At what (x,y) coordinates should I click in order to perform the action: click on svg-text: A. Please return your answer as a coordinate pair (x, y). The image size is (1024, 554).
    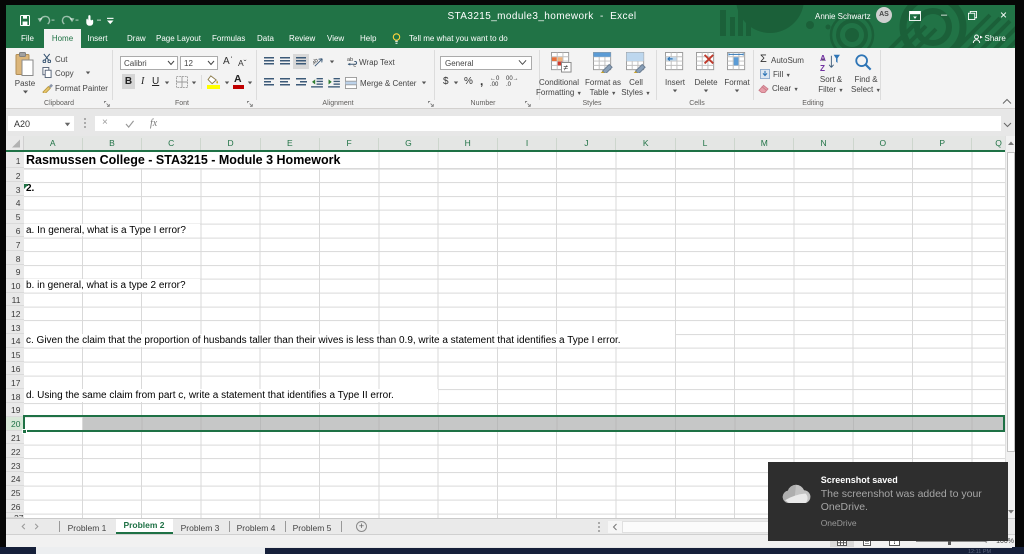
    Looking at the image, I should click on (823, 58).